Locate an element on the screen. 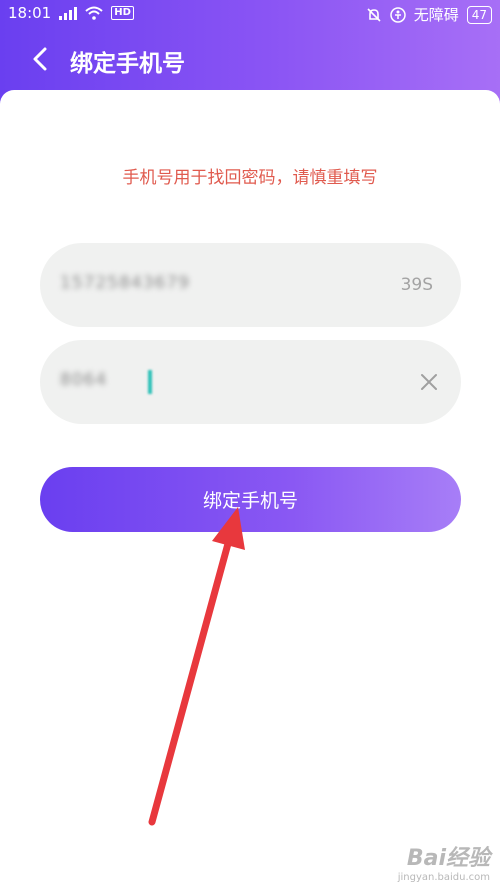  accessibility-icon is located at coordinates (397, 14).